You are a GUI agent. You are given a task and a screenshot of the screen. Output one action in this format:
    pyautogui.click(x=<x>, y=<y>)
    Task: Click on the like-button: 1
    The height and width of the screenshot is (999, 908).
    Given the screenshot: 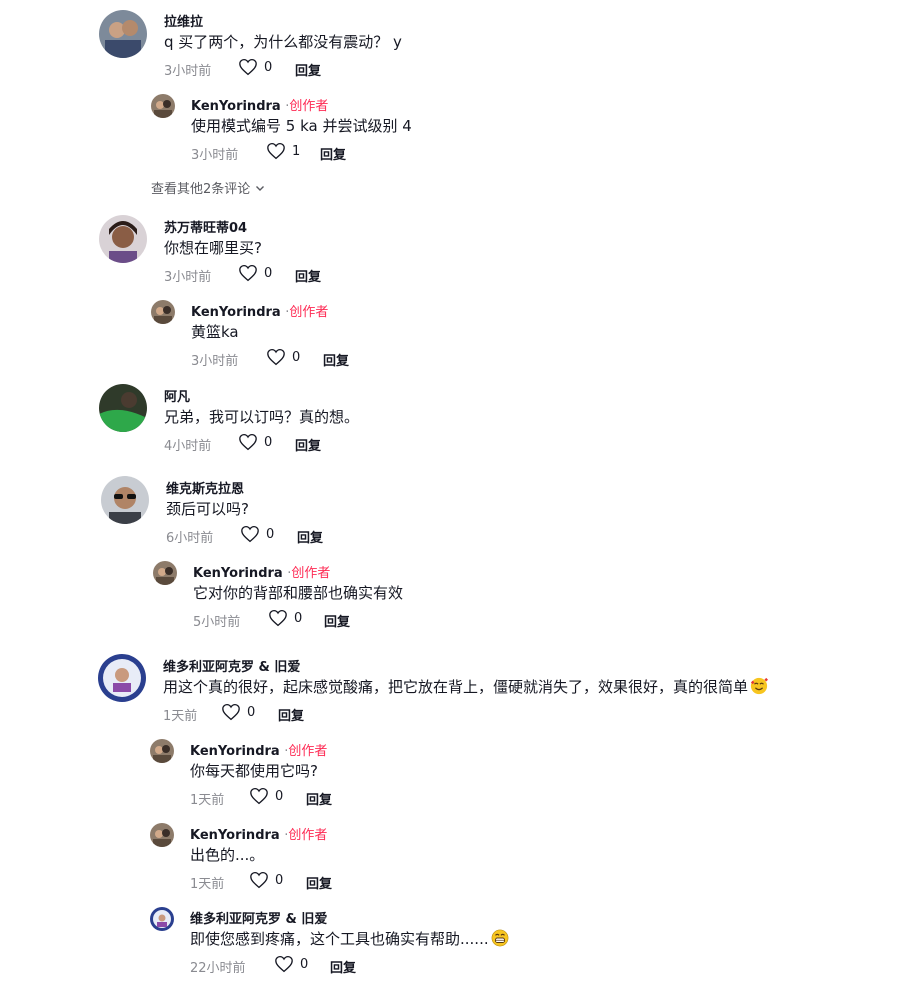 What is the action you would take?
    pyautogui.click(x=283, y=151)
    